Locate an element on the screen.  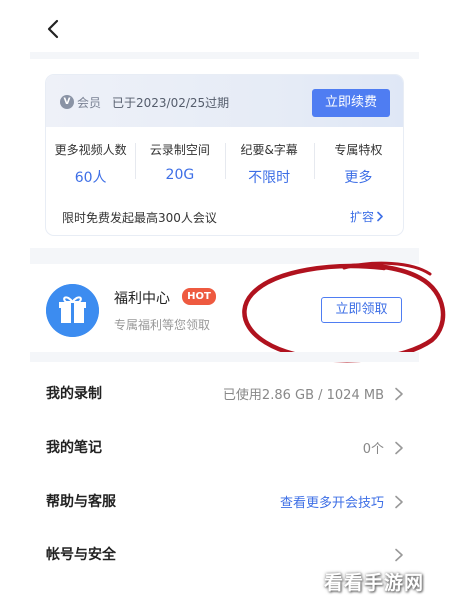
stat-label: 更多视频人数 is located at coordinates (90, 150).